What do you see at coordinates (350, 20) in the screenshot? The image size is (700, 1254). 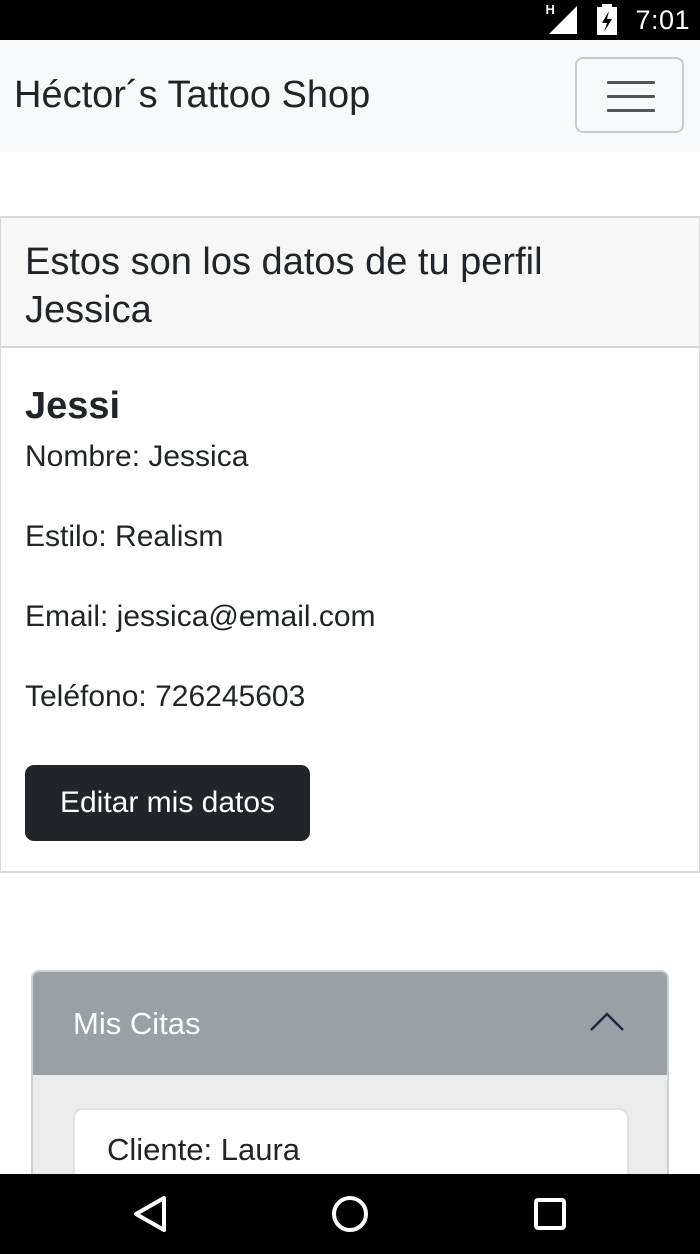 I see `status-bar: H 7:01` at bounding box center [350, 20].